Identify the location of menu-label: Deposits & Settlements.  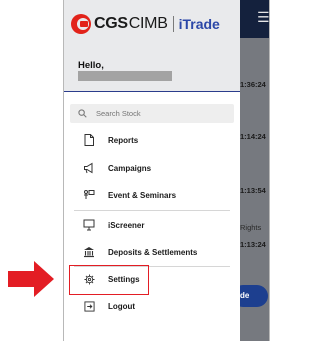
(153, 252).